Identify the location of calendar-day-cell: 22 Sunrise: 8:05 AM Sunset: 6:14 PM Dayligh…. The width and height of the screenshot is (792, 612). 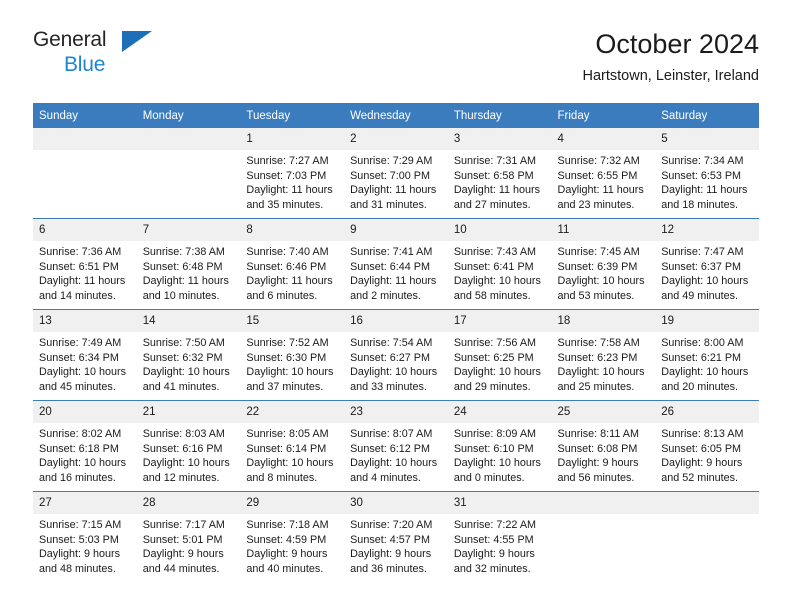
(292, 446).